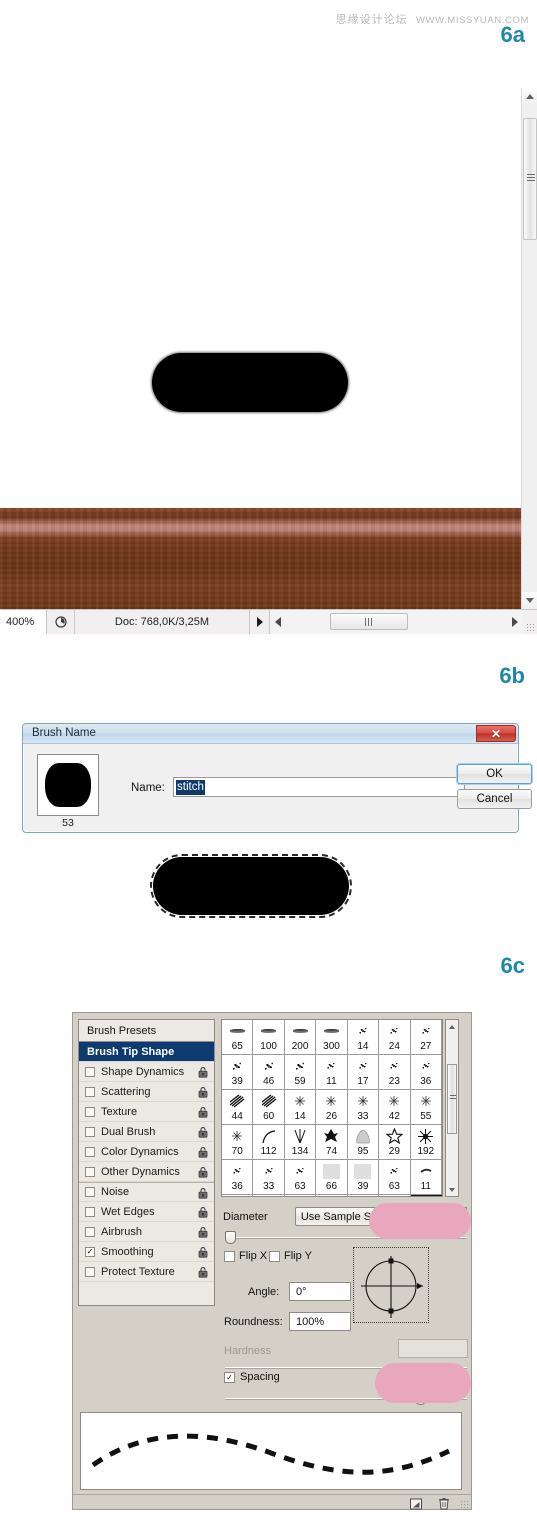 Image resolution: width=537 pixels, height=1515 pixels. Describe the element at coordinates (269, 1142) in the screenshot. I see `brush-tip-cell: 112` at that location.